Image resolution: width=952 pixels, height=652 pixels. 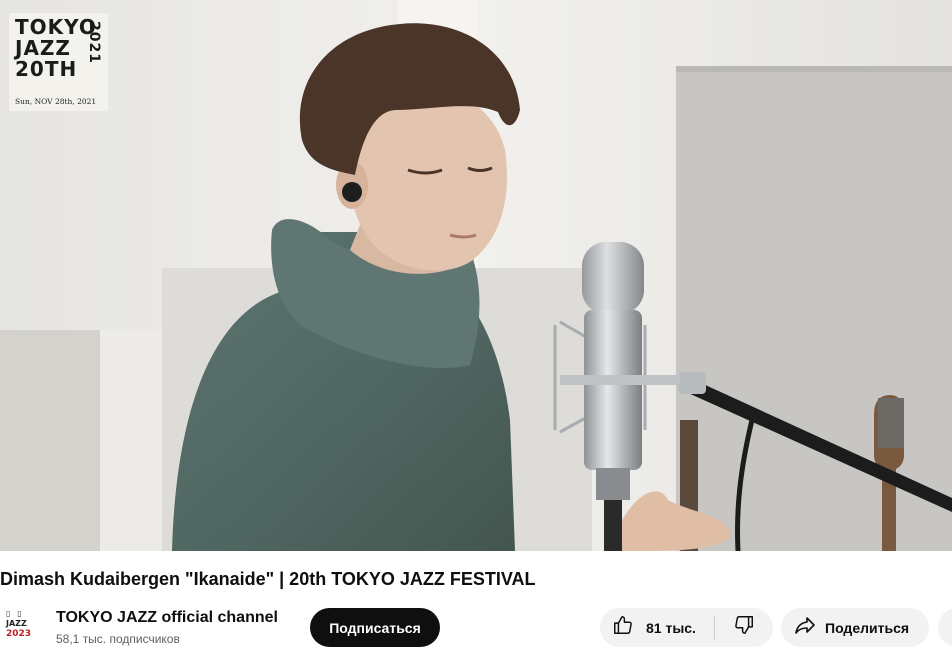 What do you see at coordinates (15, 613) in the screenshot?
I see `avatar-mark: ▯ ▯` at bounding box center [15, 613].